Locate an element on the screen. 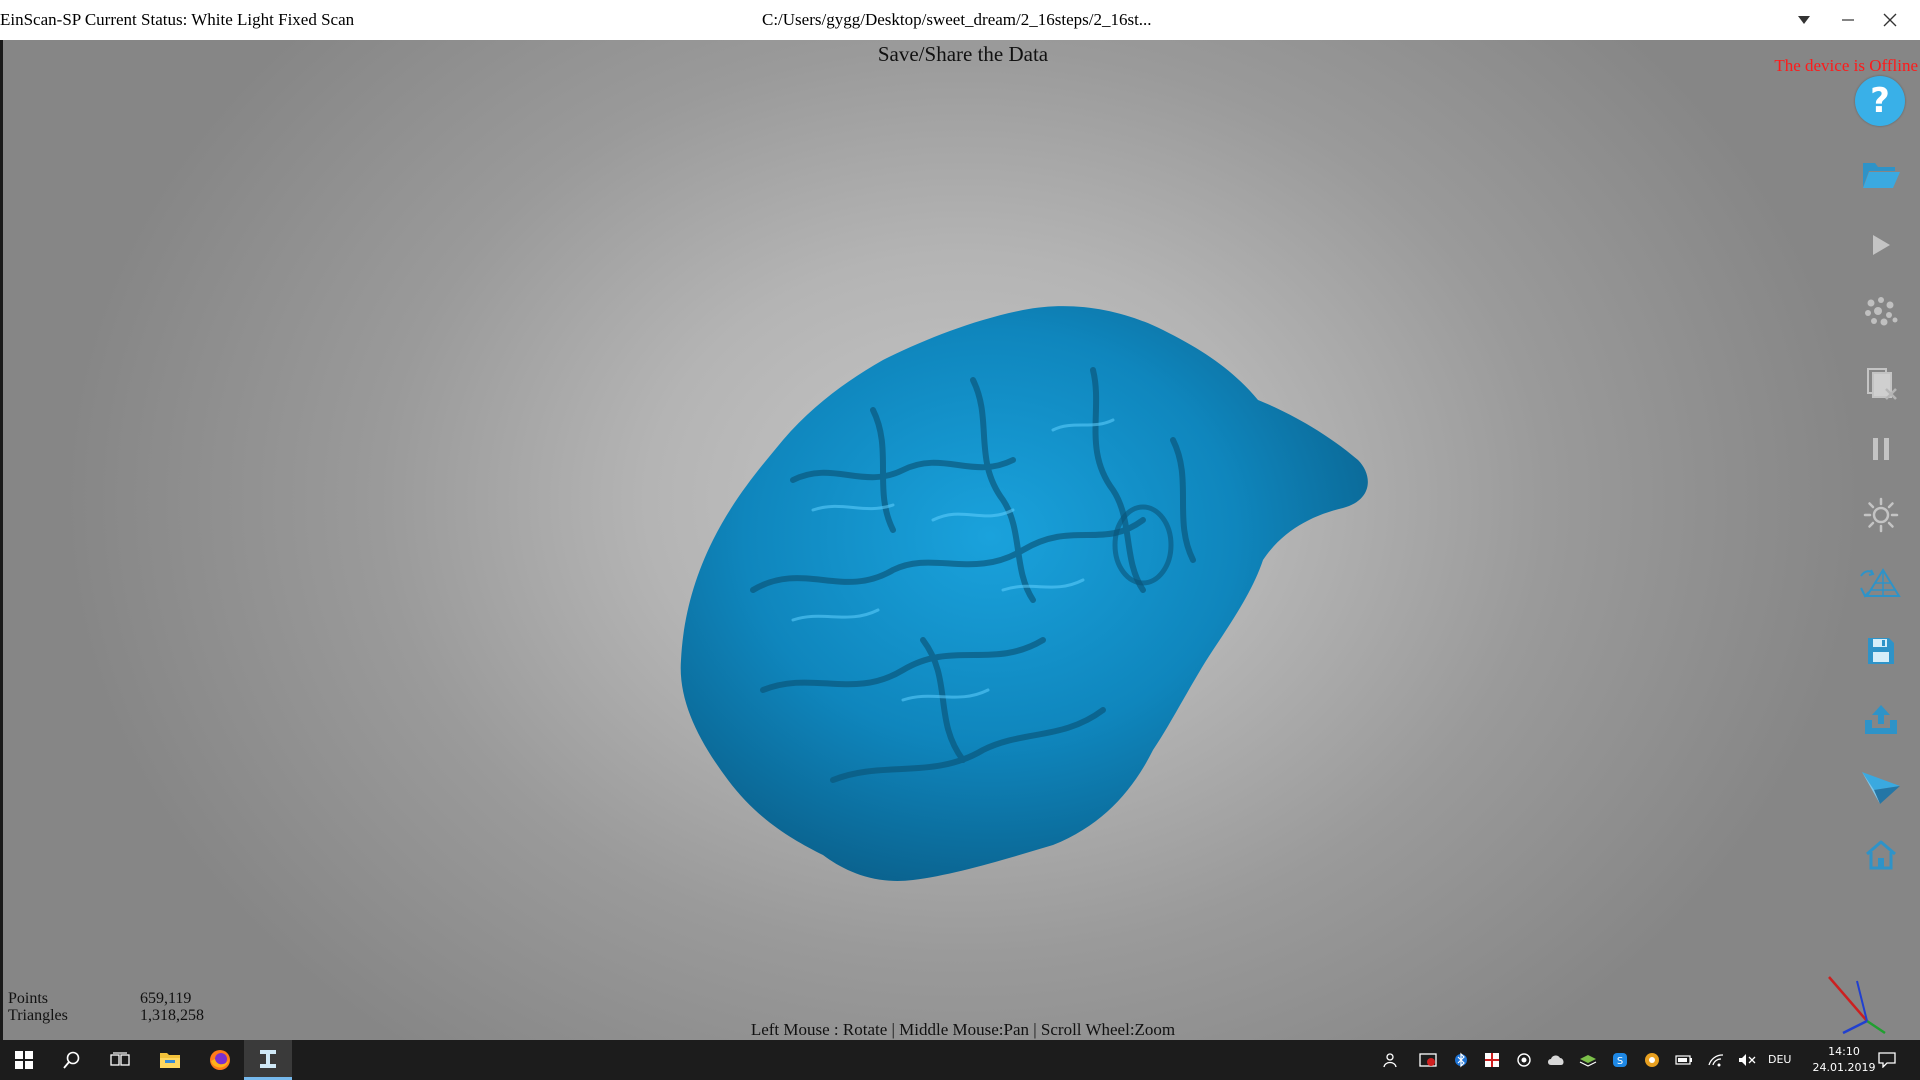  points-label: Points is located at coordinates (28, 998).